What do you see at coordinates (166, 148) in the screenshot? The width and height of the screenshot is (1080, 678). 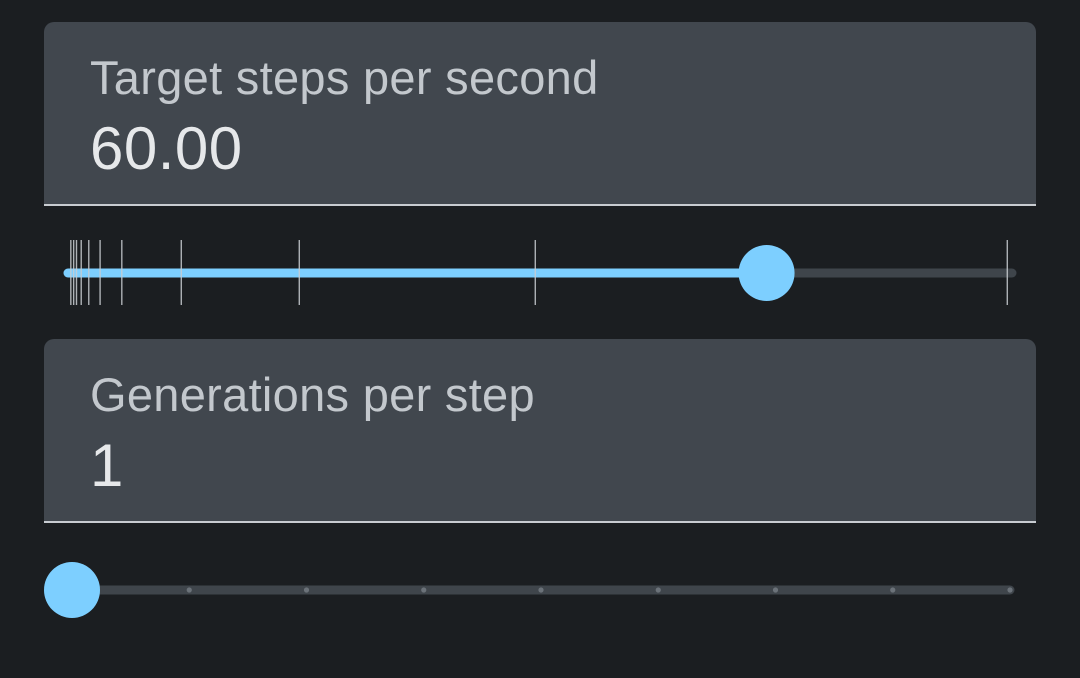 I see `steps-per-second-value: 60.00` at bounding box center [166, 148].